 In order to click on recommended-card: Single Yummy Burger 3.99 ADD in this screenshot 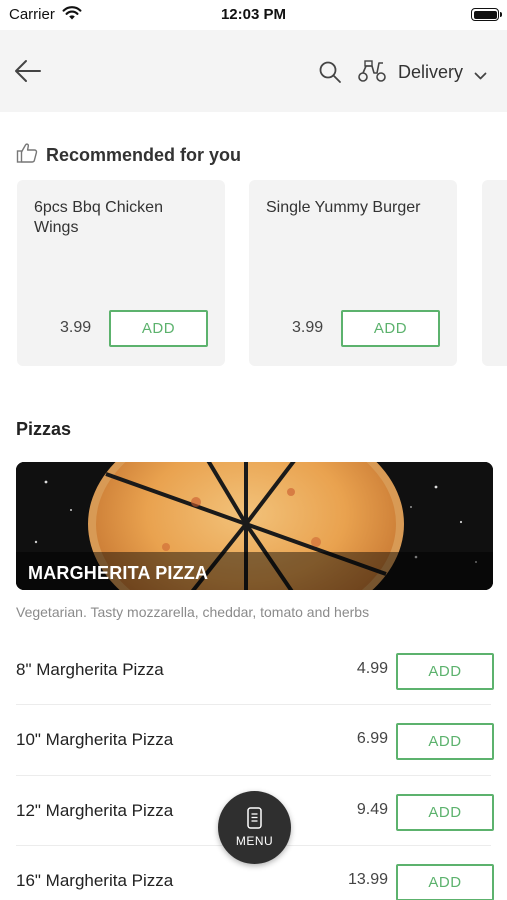, I will do `click(353, 273)`.